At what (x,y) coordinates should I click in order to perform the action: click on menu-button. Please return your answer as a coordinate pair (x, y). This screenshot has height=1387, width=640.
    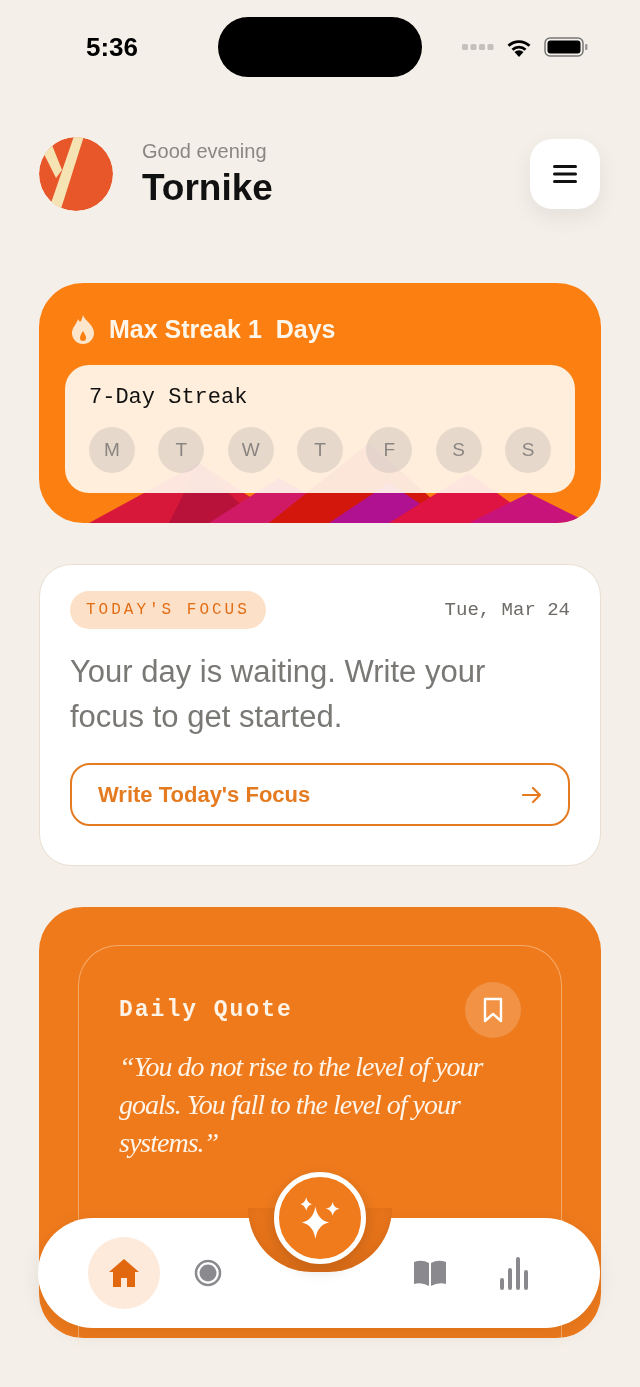
    Looking at the image, I should click on (565, 174).